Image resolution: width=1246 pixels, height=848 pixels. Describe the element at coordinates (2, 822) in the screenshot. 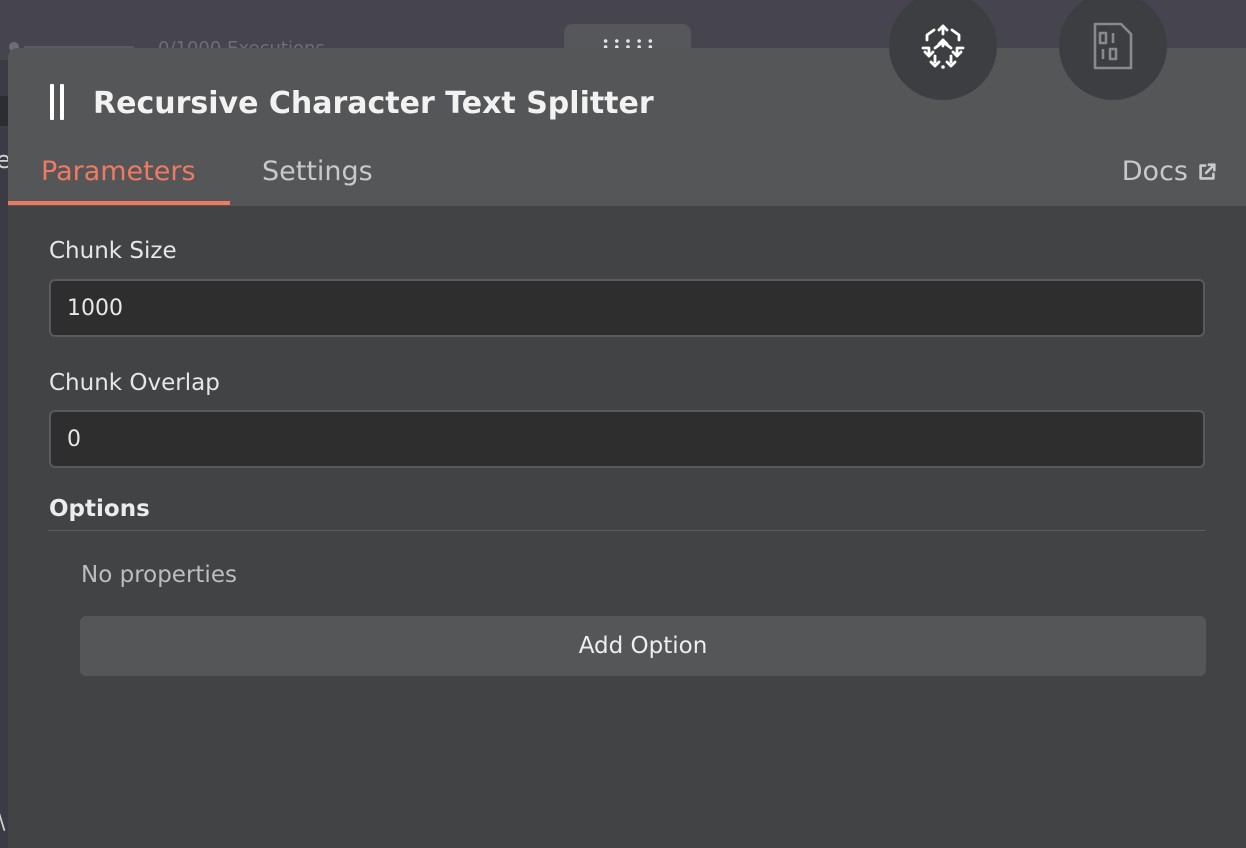

I see `canvas-edge-text-bottom: \` at that location.